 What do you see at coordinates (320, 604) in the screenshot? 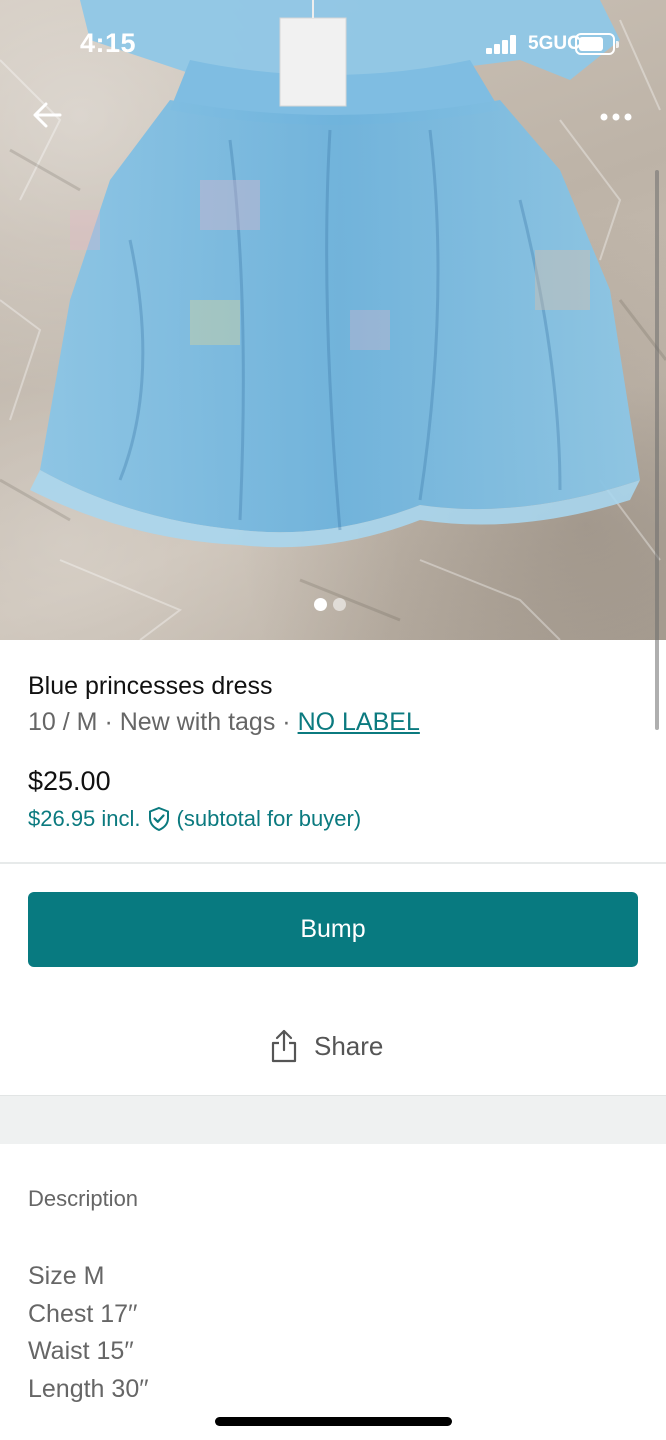
I see `pagination-dot-active` at bounding box center [320, 604].